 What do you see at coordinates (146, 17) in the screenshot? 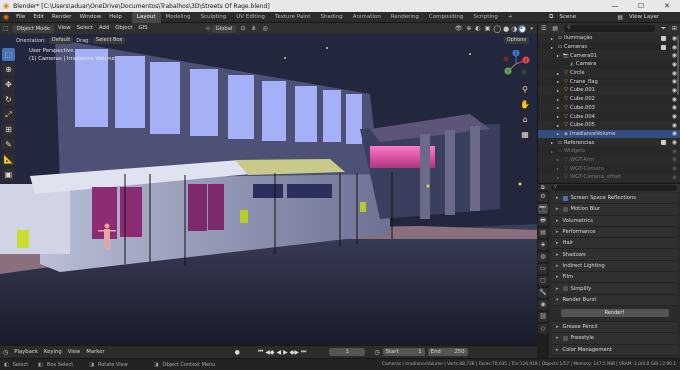
I see `tab-layout: Layout` at bounding box center [146, 17].